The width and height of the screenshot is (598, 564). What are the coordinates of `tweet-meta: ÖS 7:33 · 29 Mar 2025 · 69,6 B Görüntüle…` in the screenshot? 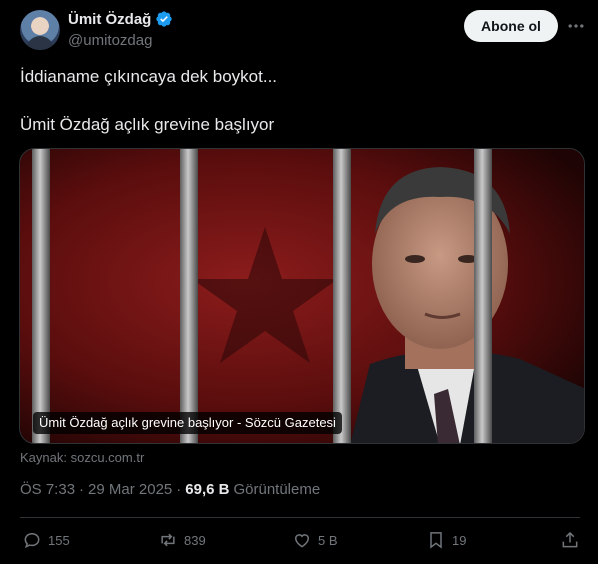 It's located at (170, 489).